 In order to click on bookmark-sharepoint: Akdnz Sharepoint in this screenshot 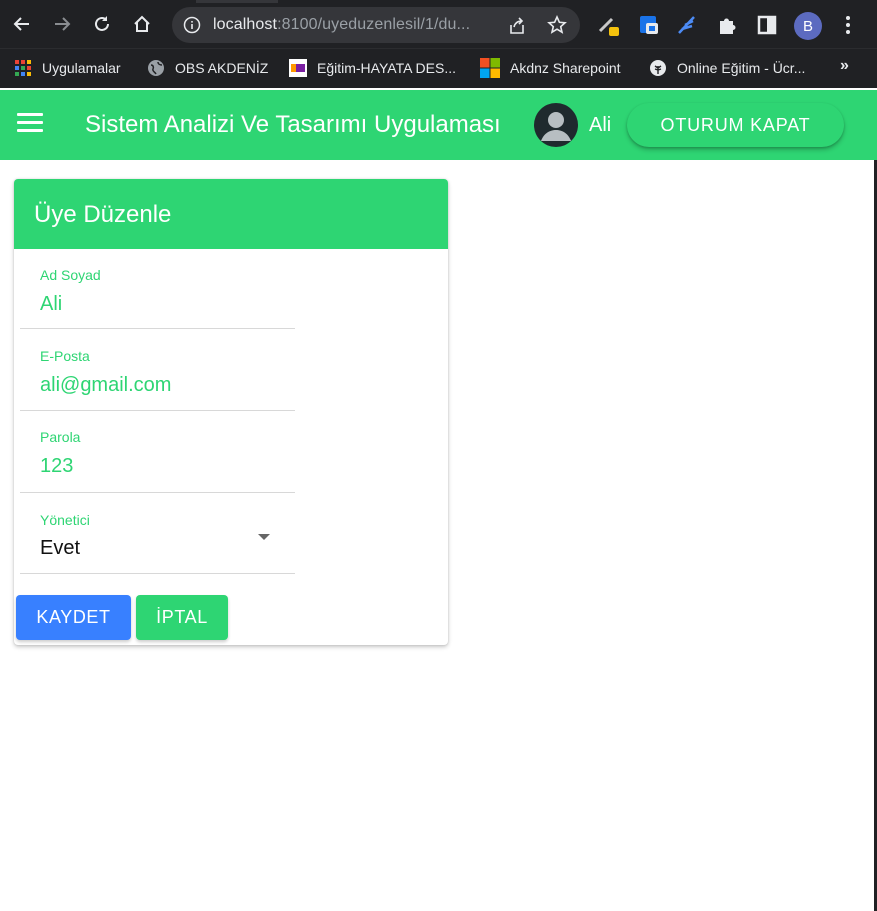, I will do `click(550, 68)`.